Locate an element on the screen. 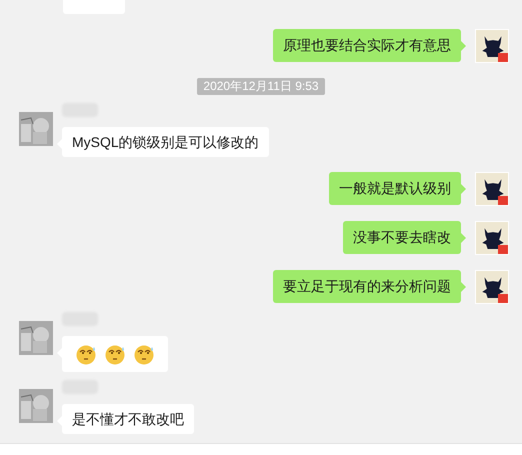 The image size is (522, 455). message-bubble: 一般就是默认级别 is located at coordinates (395, 188).